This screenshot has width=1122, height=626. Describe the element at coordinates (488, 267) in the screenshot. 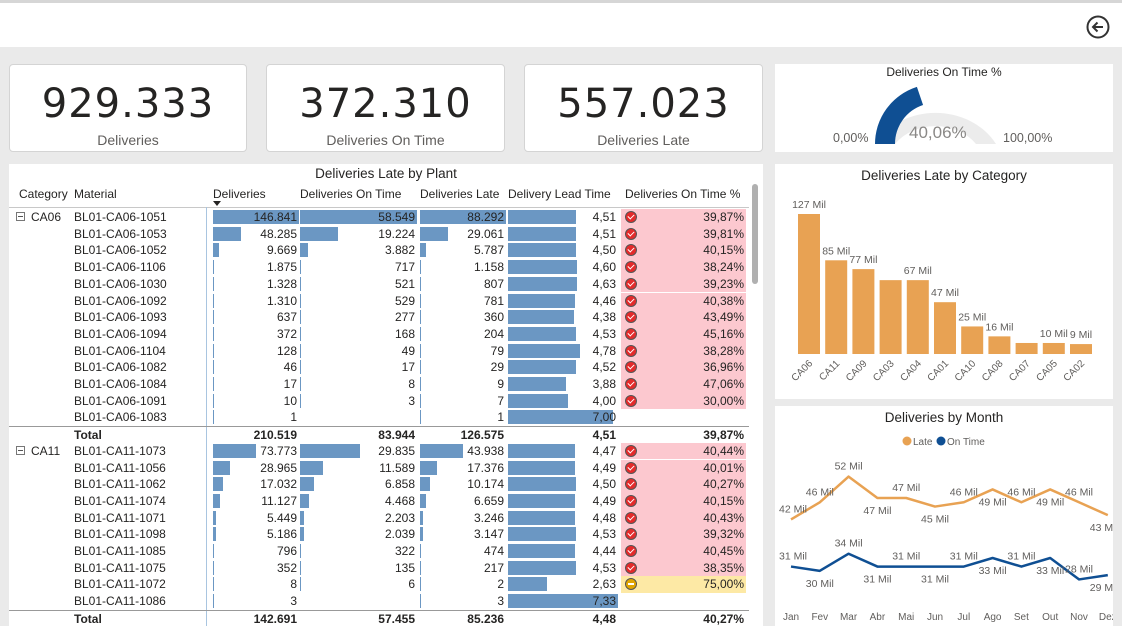

I see `cell-value: 1.158` at that location.